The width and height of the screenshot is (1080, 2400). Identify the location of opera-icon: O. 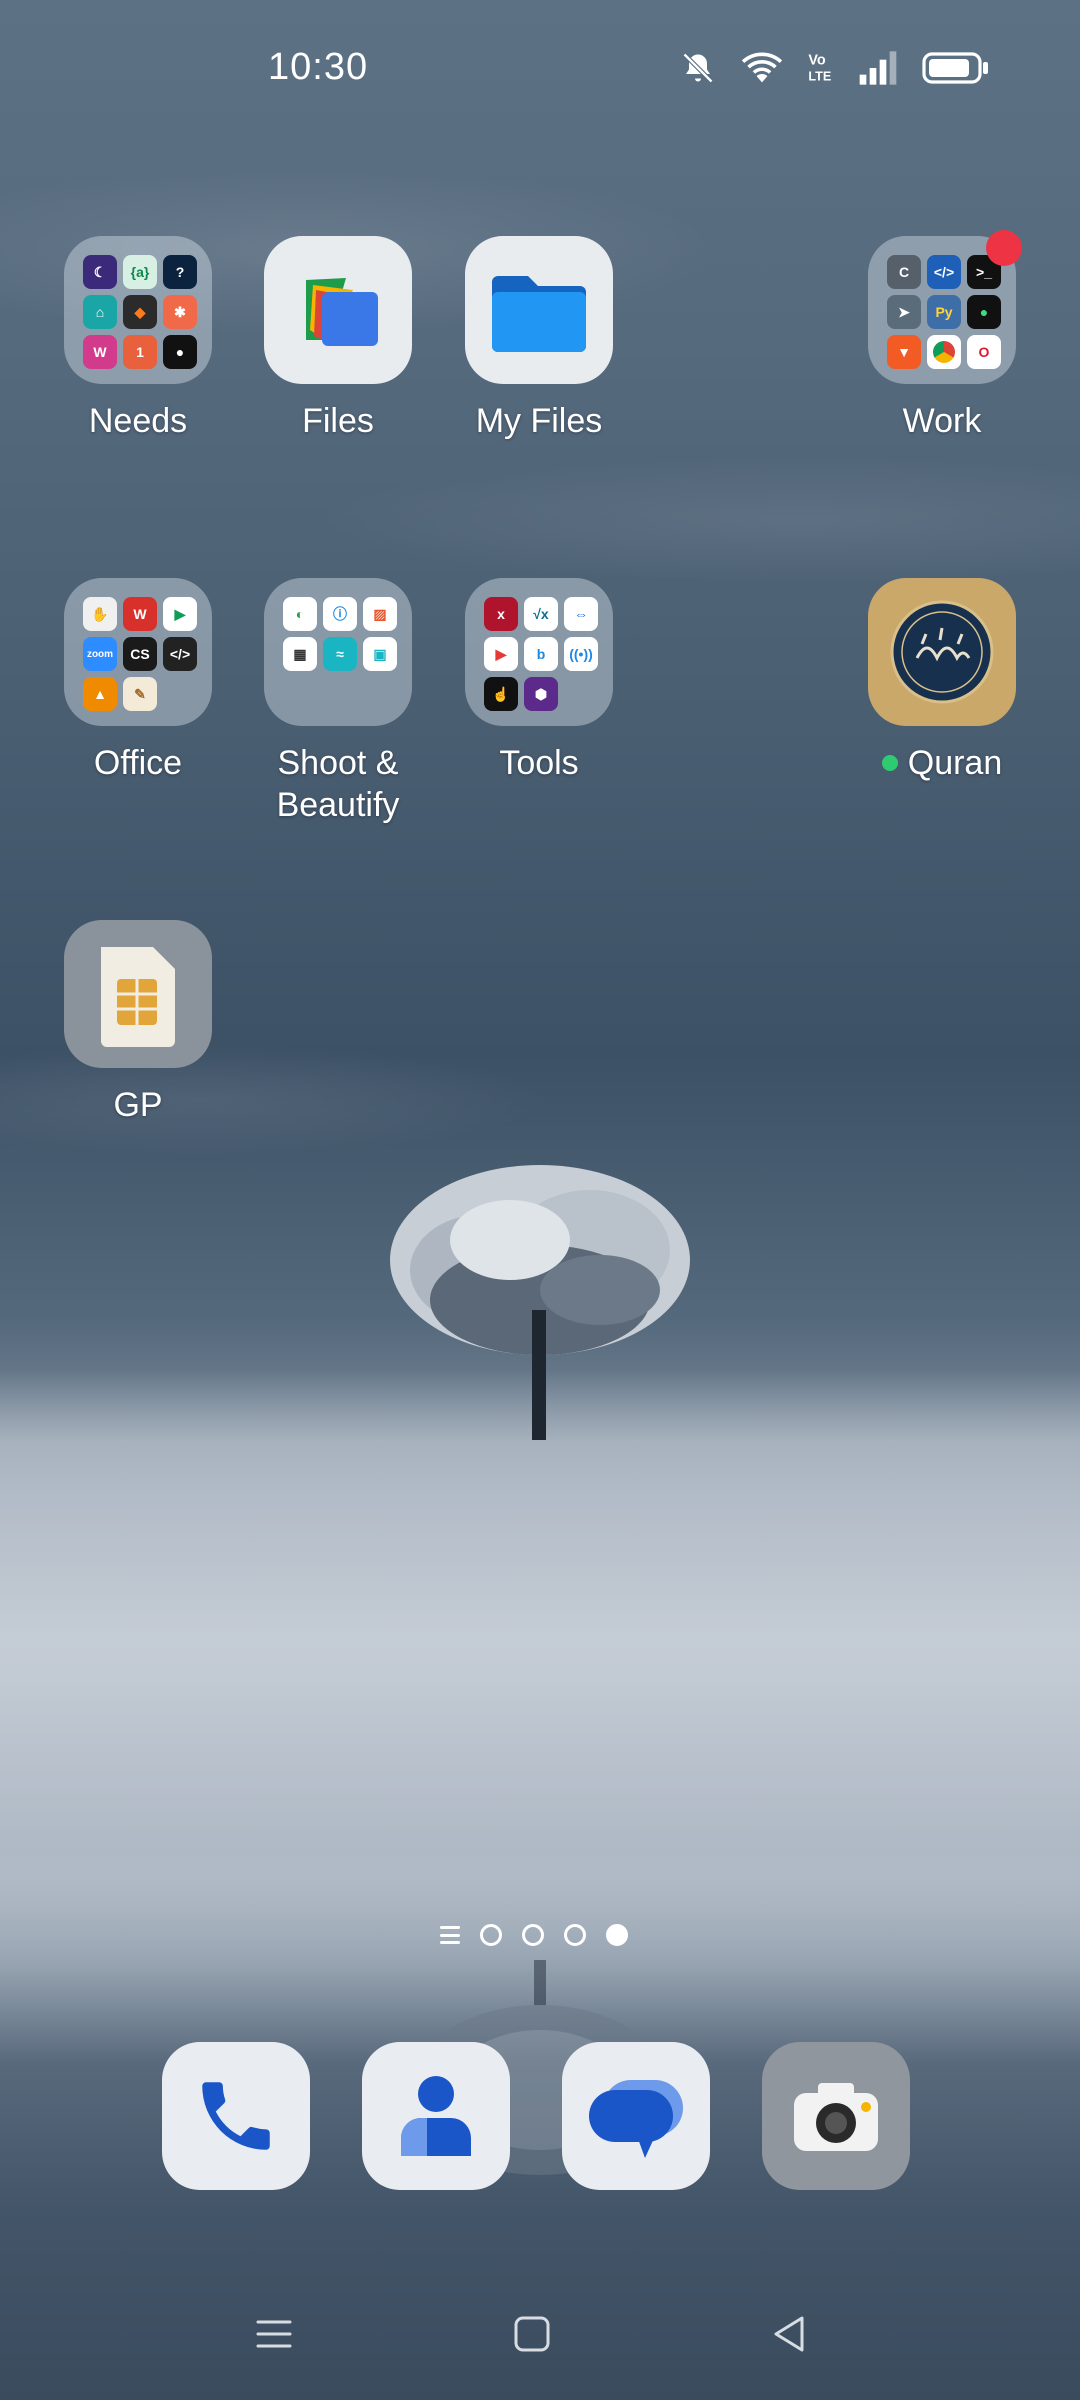
(984, 352).